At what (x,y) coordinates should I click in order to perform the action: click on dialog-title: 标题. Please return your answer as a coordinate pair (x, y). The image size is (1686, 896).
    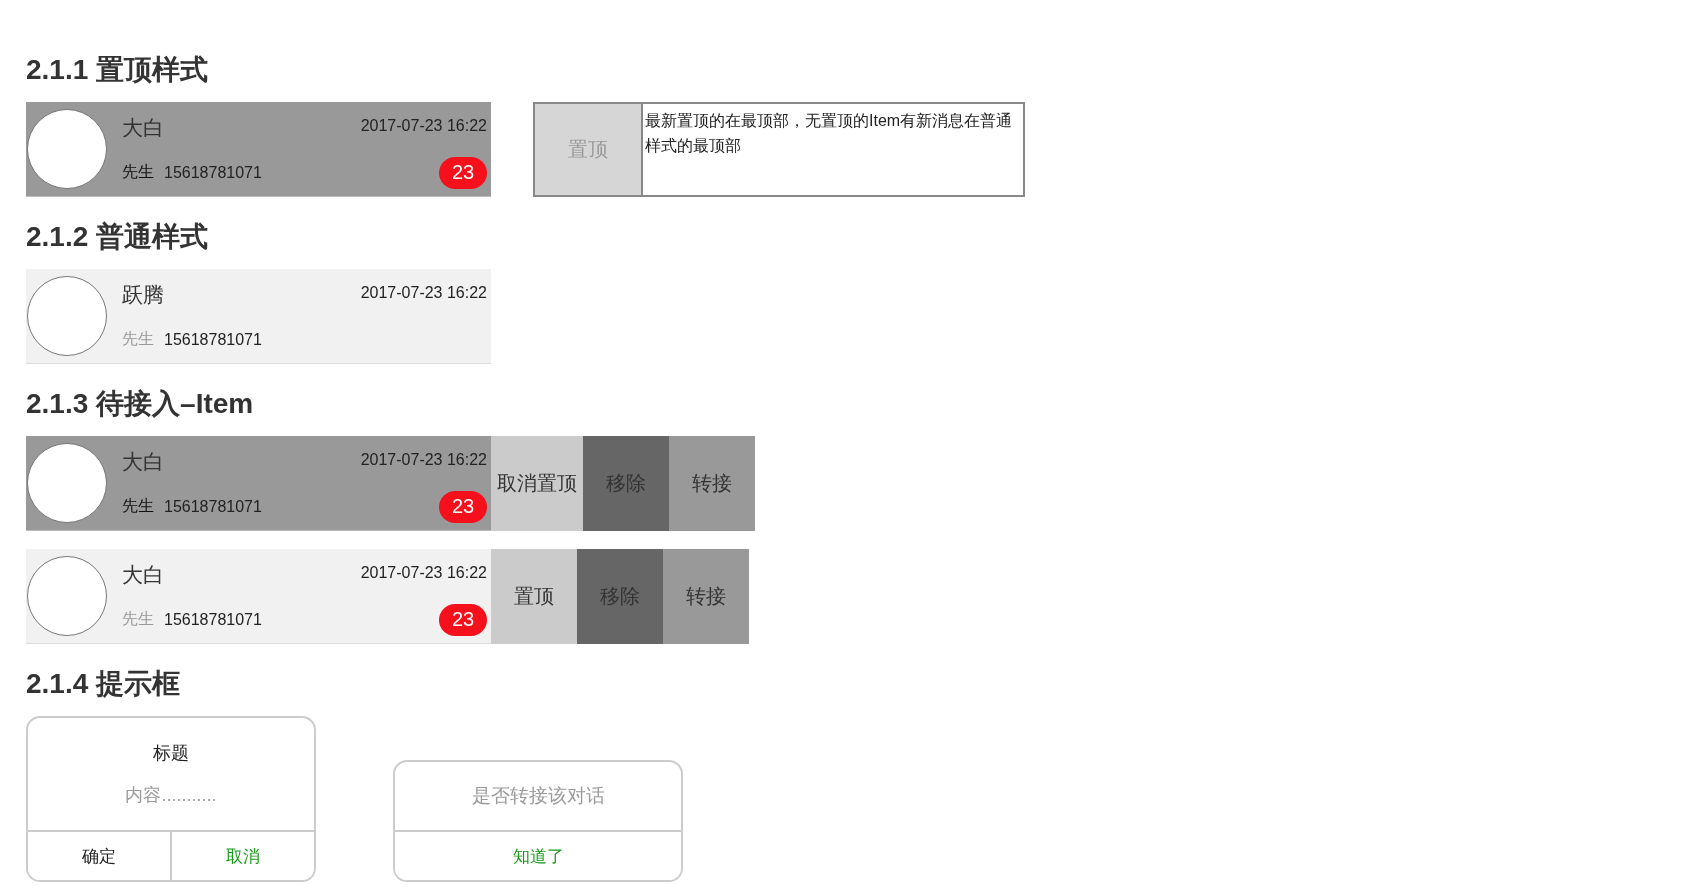
    Looking at the image, I should click on (171, 753).